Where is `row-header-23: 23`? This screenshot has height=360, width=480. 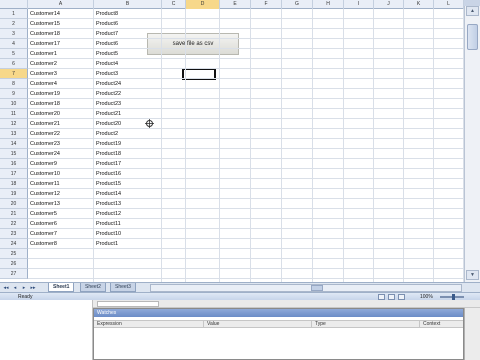
row-header-23: 23 is located at coordinates (14, 234).